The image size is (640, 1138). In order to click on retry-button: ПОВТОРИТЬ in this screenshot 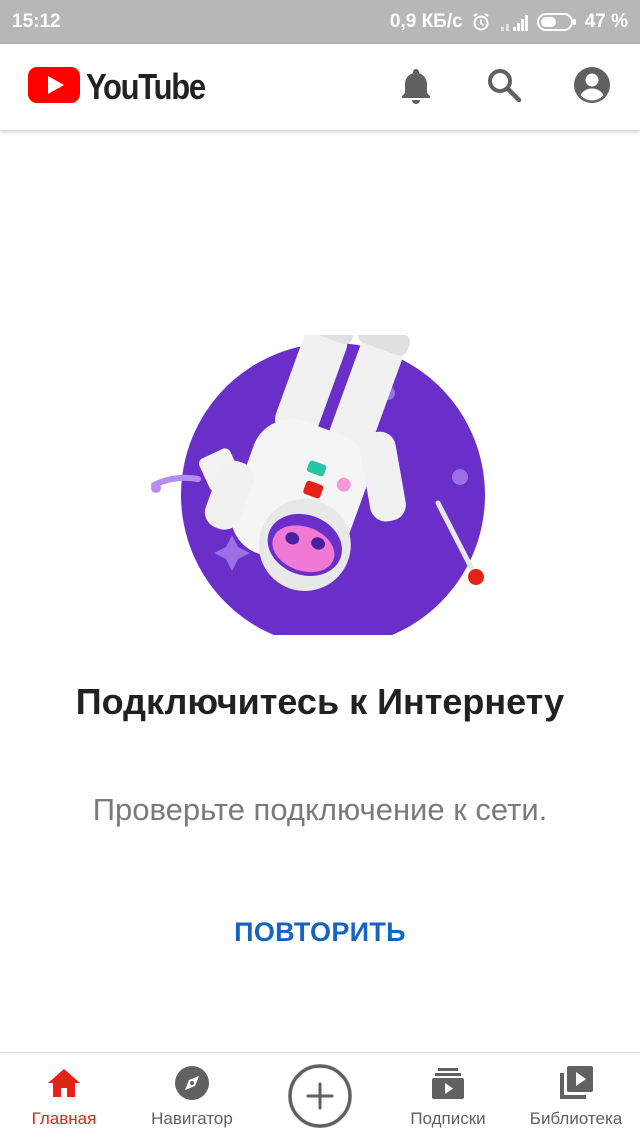, I will do `click(320, 932)`.